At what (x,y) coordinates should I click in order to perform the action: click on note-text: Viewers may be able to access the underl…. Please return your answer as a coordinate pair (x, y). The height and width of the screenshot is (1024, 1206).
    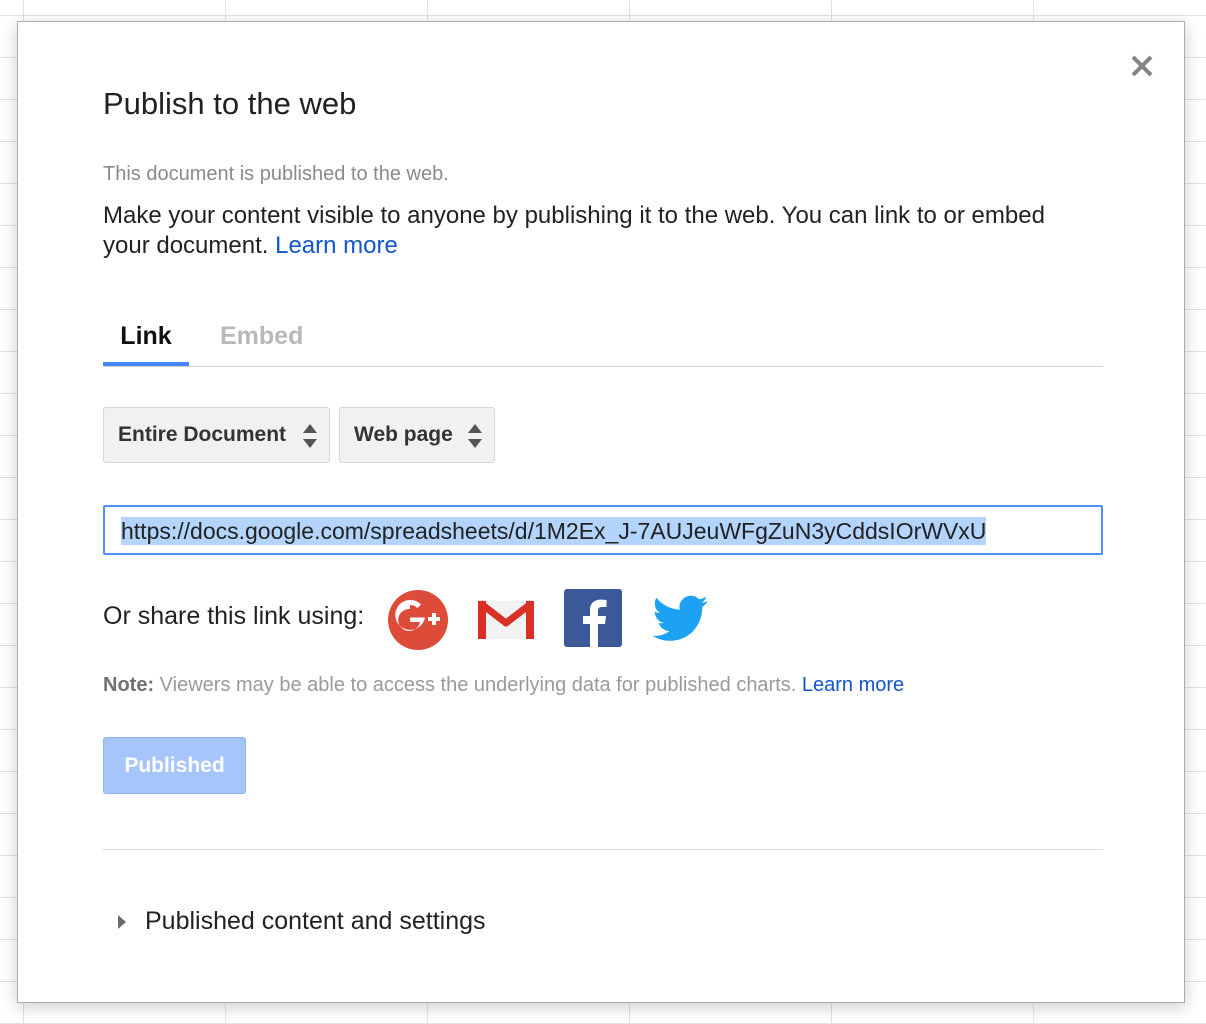
    Looking at the image, I should click on (478, 685).